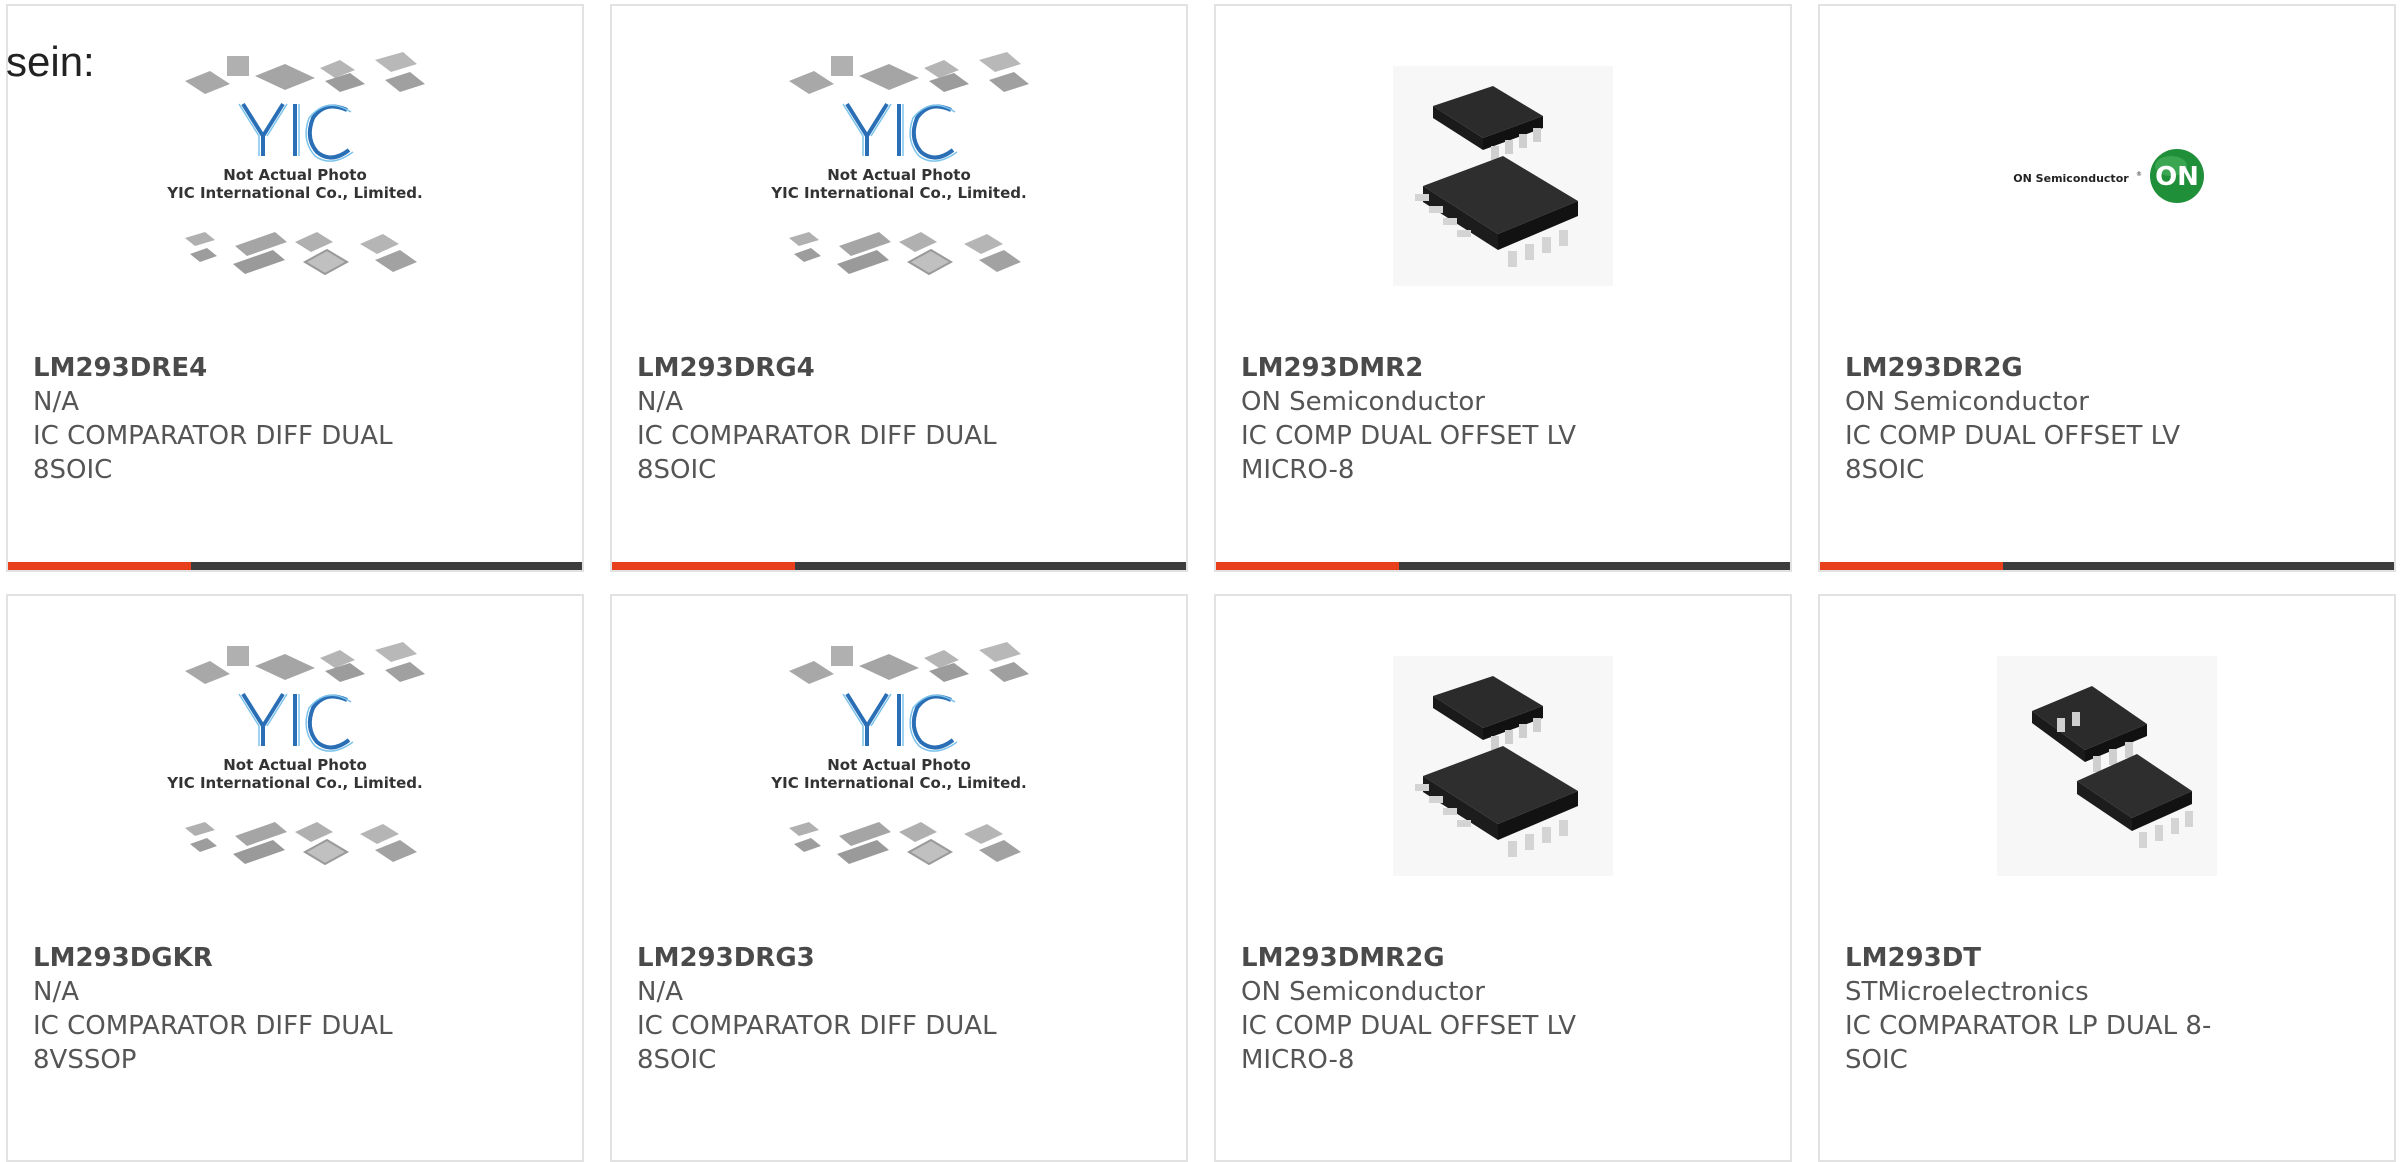 This screenshot has height=1162, width=2400. What do you see at coordinates (847, 958) in the screenshot?
I see `part-number: LM293DRG3` at bounding box center [847, 958].